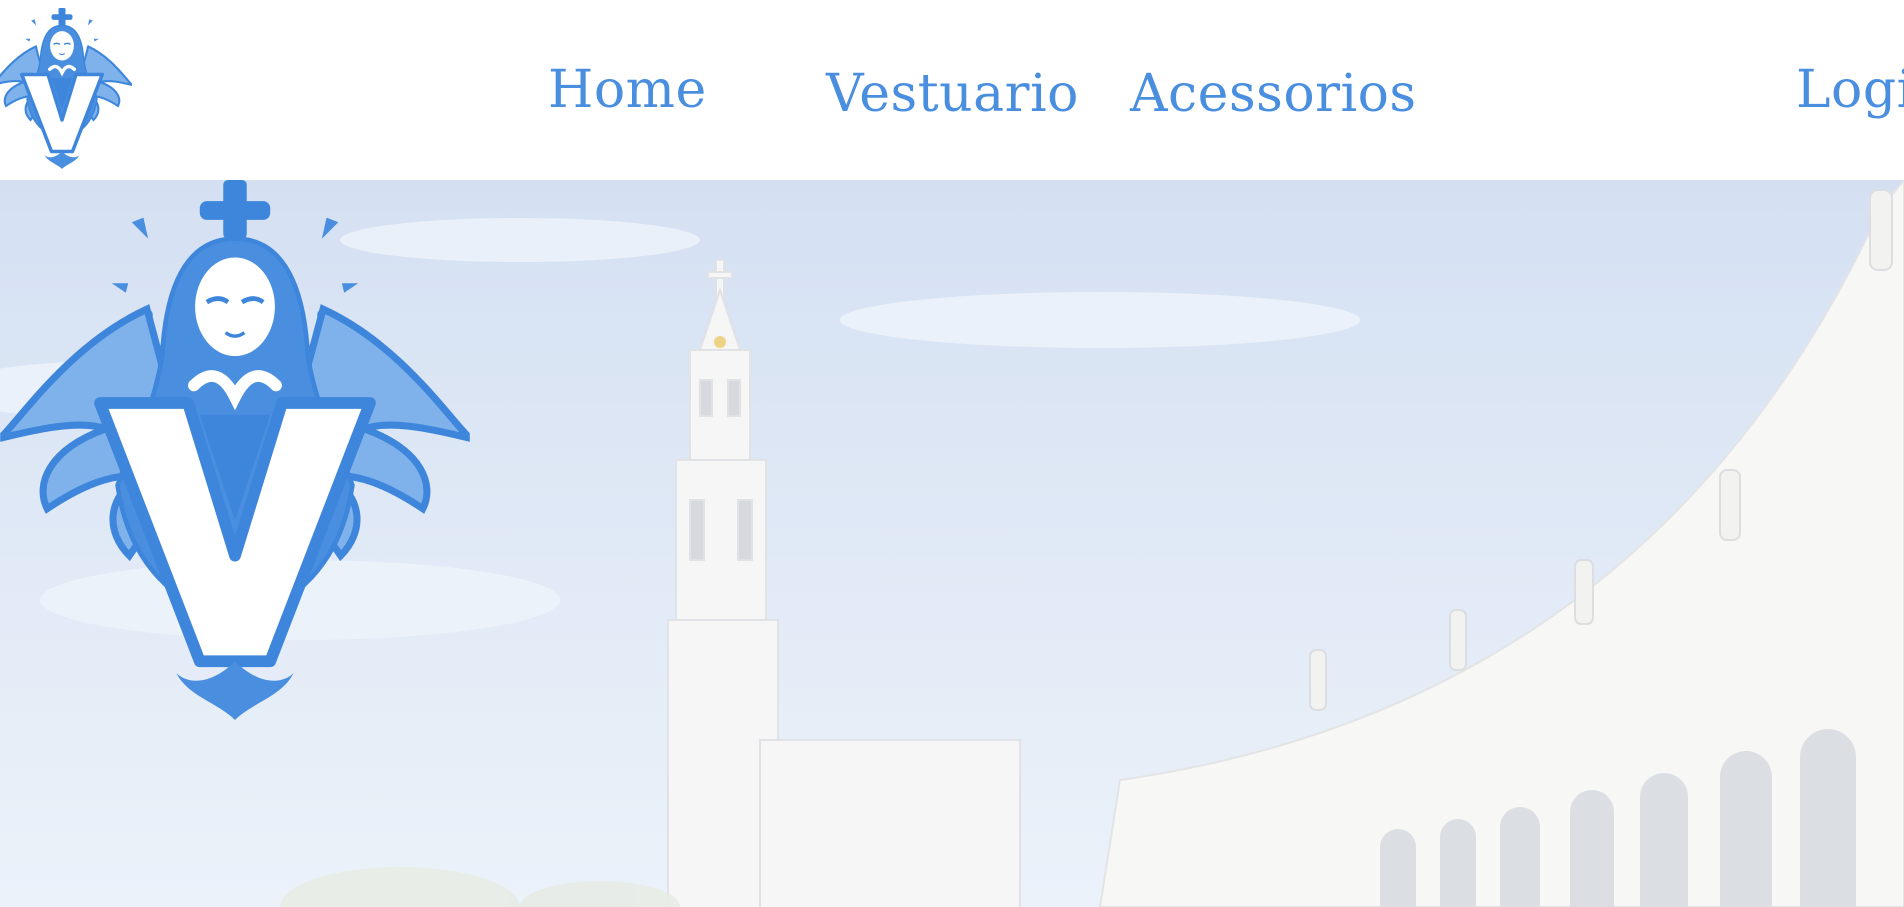 The width and height of the screenshot is (1904, 907). Describe the element at coordinates (627, 90) in the screenshot. I see `nav-link-home: Home` at that location.